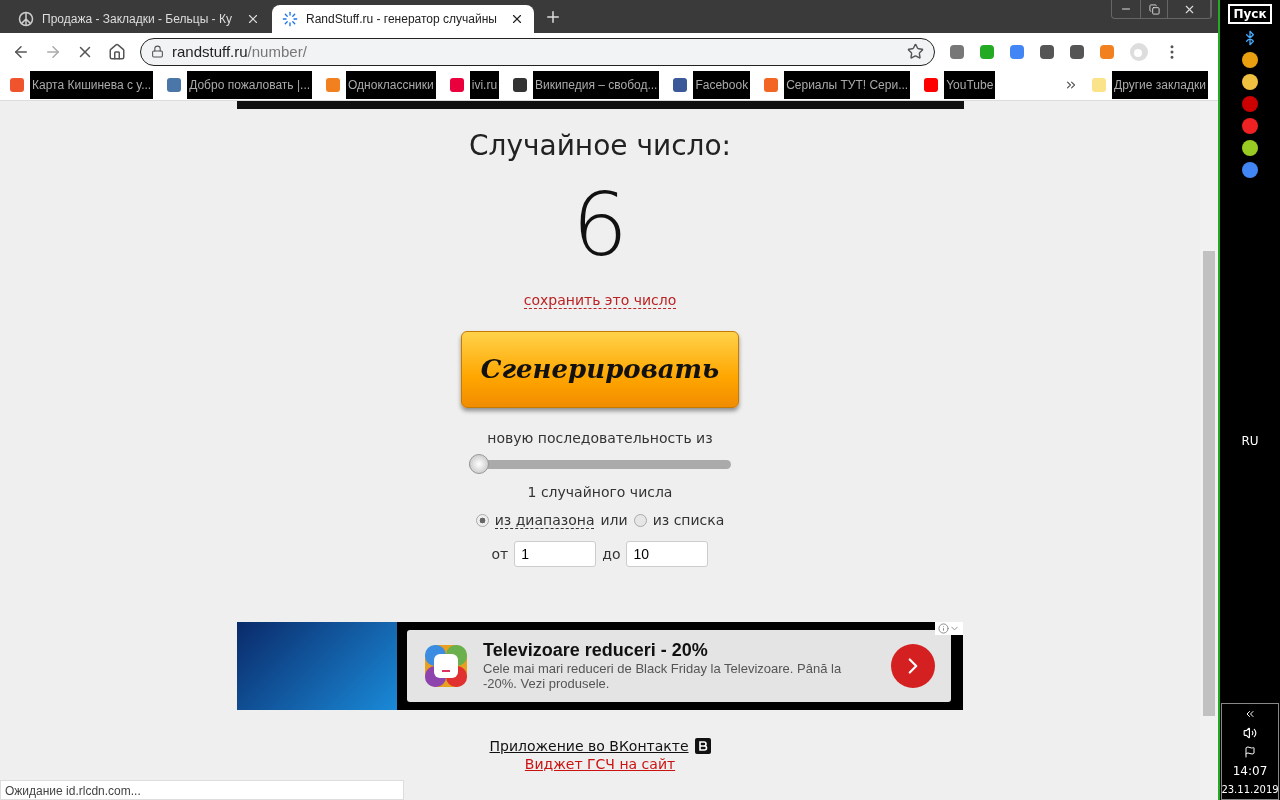 This screenshot has width=1280, height=800. Describe the element at coordinates (157, 51) in the screenshot. I see `lock-icon` at that location.